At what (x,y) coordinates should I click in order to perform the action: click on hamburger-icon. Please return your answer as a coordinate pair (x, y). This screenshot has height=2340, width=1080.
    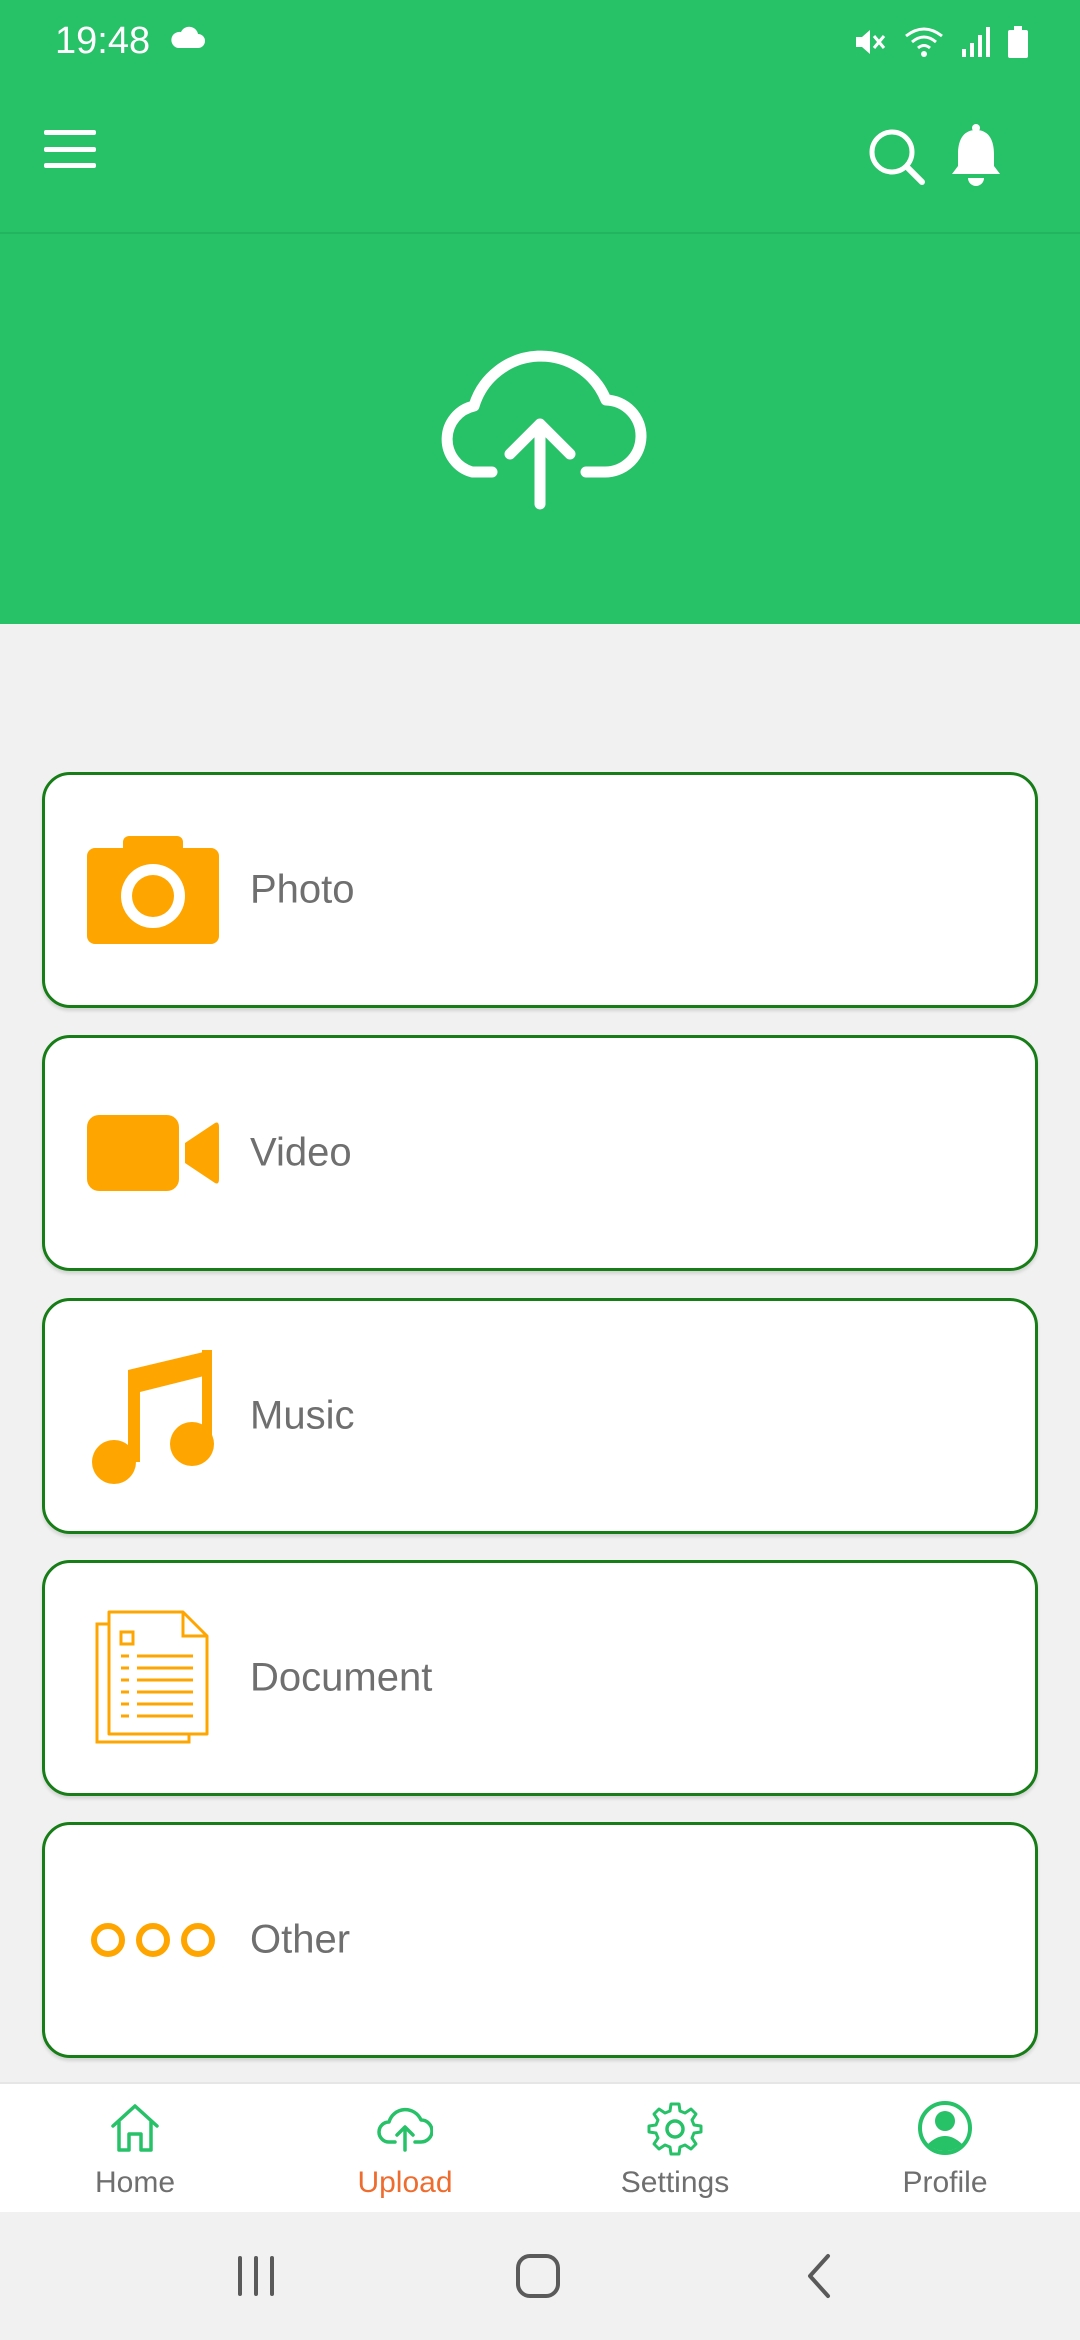
    Looking at the image, I should click on (70, 149).